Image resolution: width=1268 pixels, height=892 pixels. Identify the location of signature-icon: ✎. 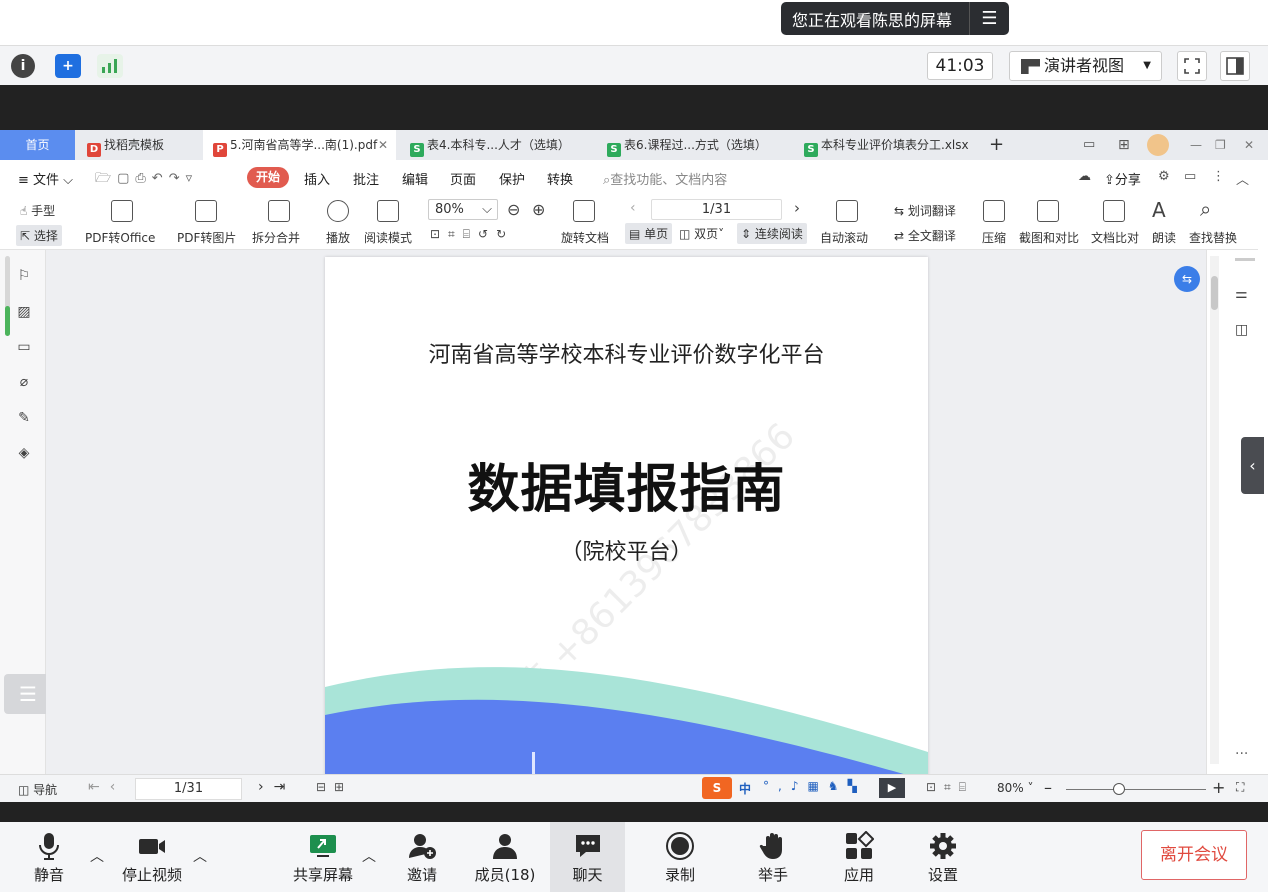
(24, 418).